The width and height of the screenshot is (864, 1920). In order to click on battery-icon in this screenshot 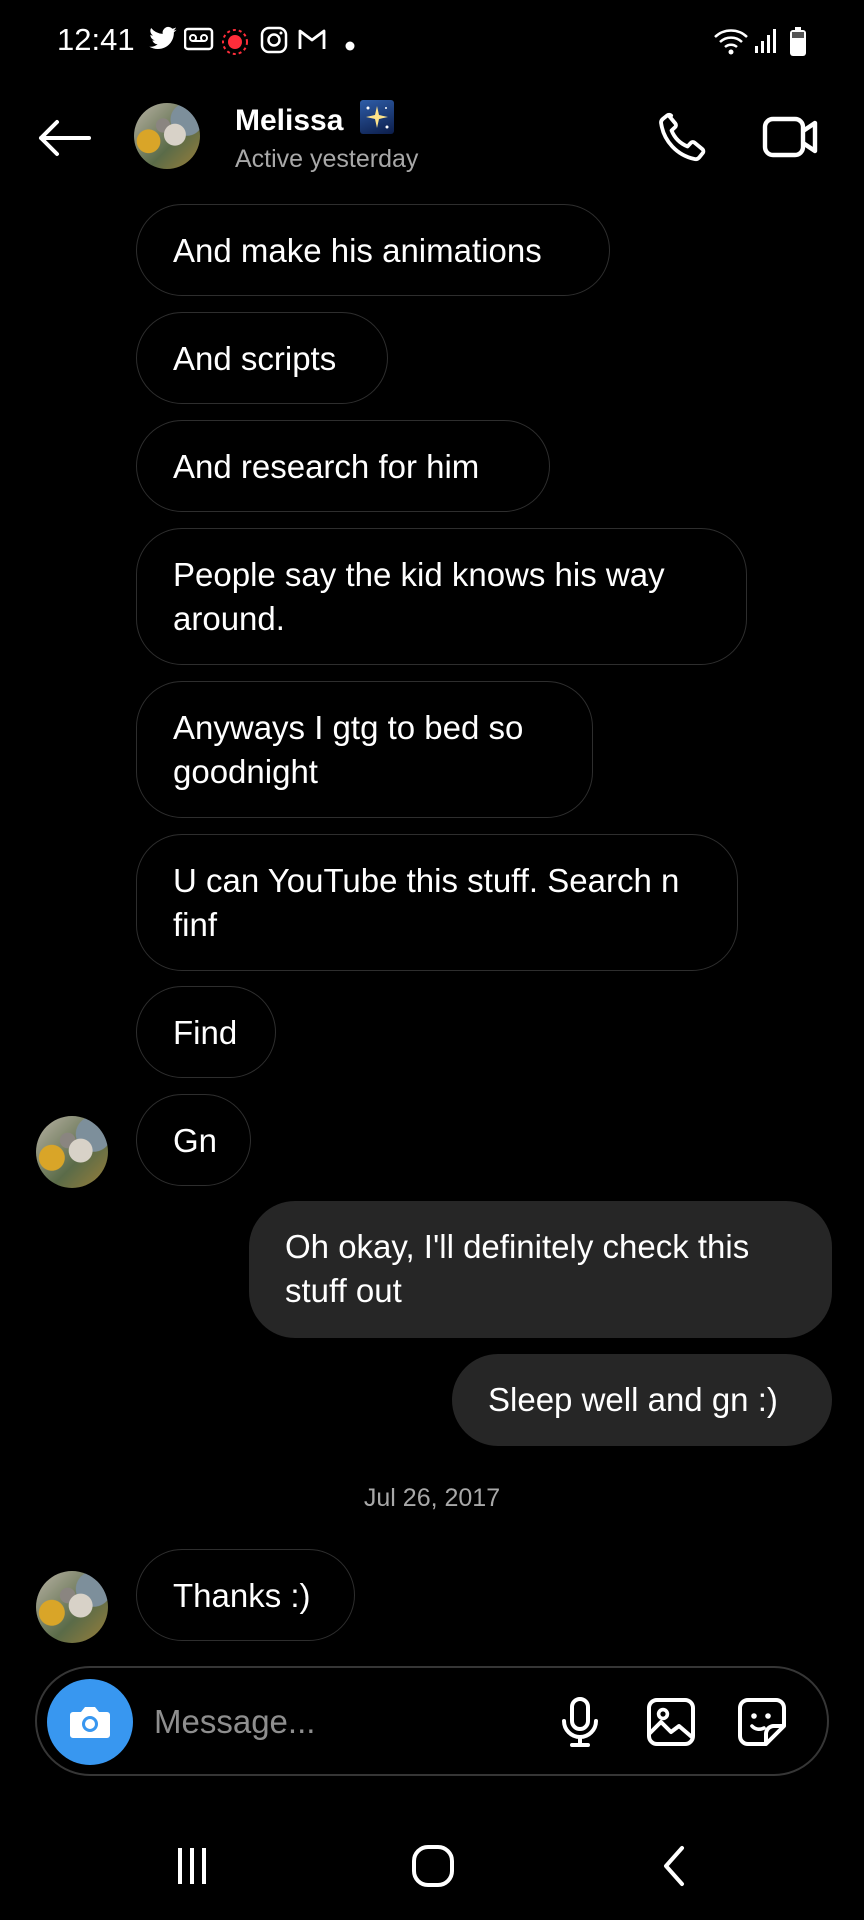, I will do `click(798, 44)`.